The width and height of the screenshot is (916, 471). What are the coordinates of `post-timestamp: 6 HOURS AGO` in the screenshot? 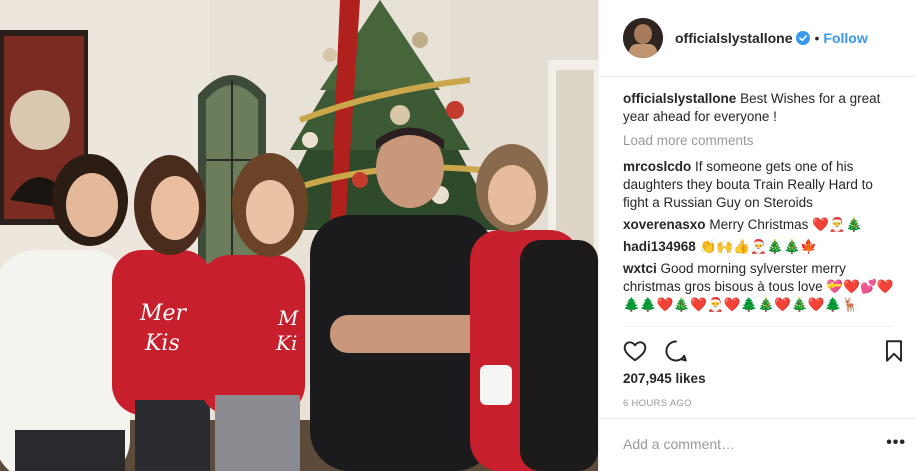 It's located at (657, 403).